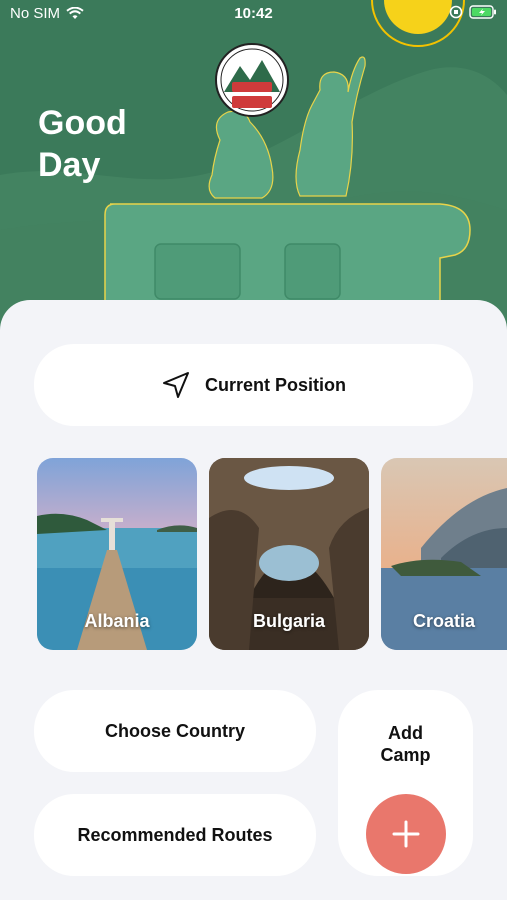 The width and height of the screenshot is (507, 900). I want to click on status-time: 10:42, so click(253, 13).